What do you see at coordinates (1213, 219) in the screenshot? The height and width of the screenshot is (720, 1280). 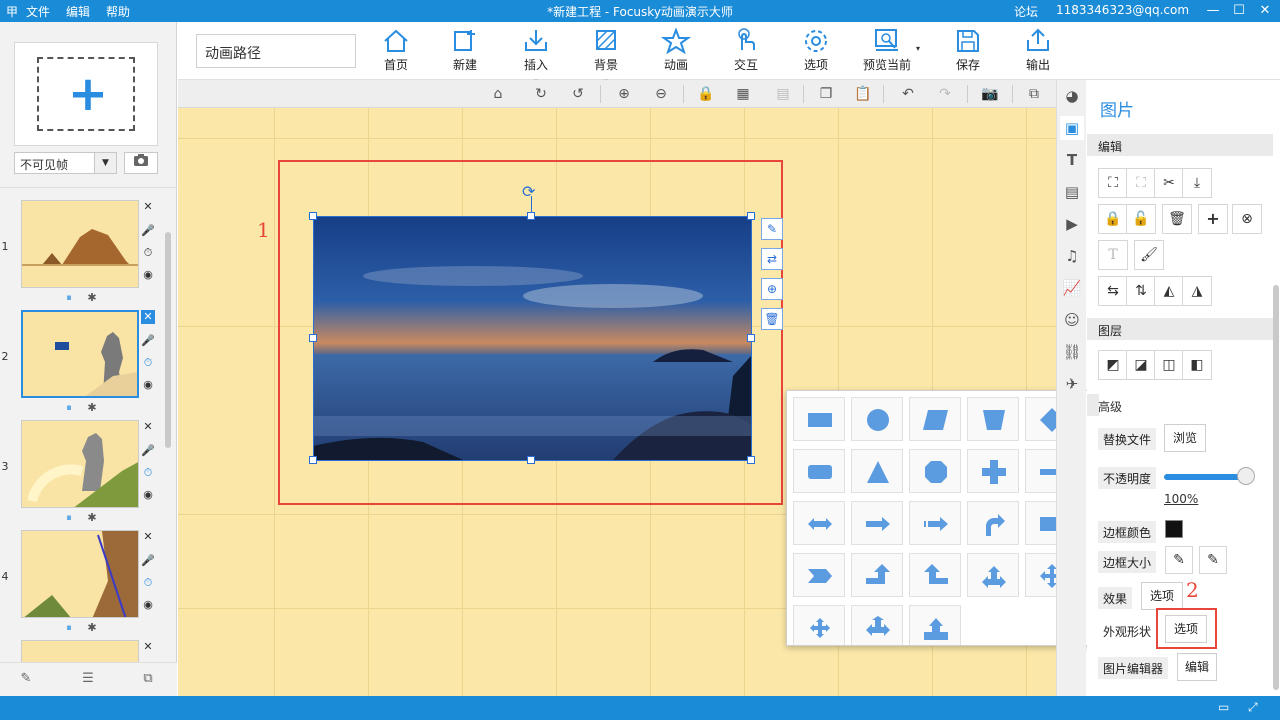 I see `add-icon: +` at bounding box center [1213, 219].